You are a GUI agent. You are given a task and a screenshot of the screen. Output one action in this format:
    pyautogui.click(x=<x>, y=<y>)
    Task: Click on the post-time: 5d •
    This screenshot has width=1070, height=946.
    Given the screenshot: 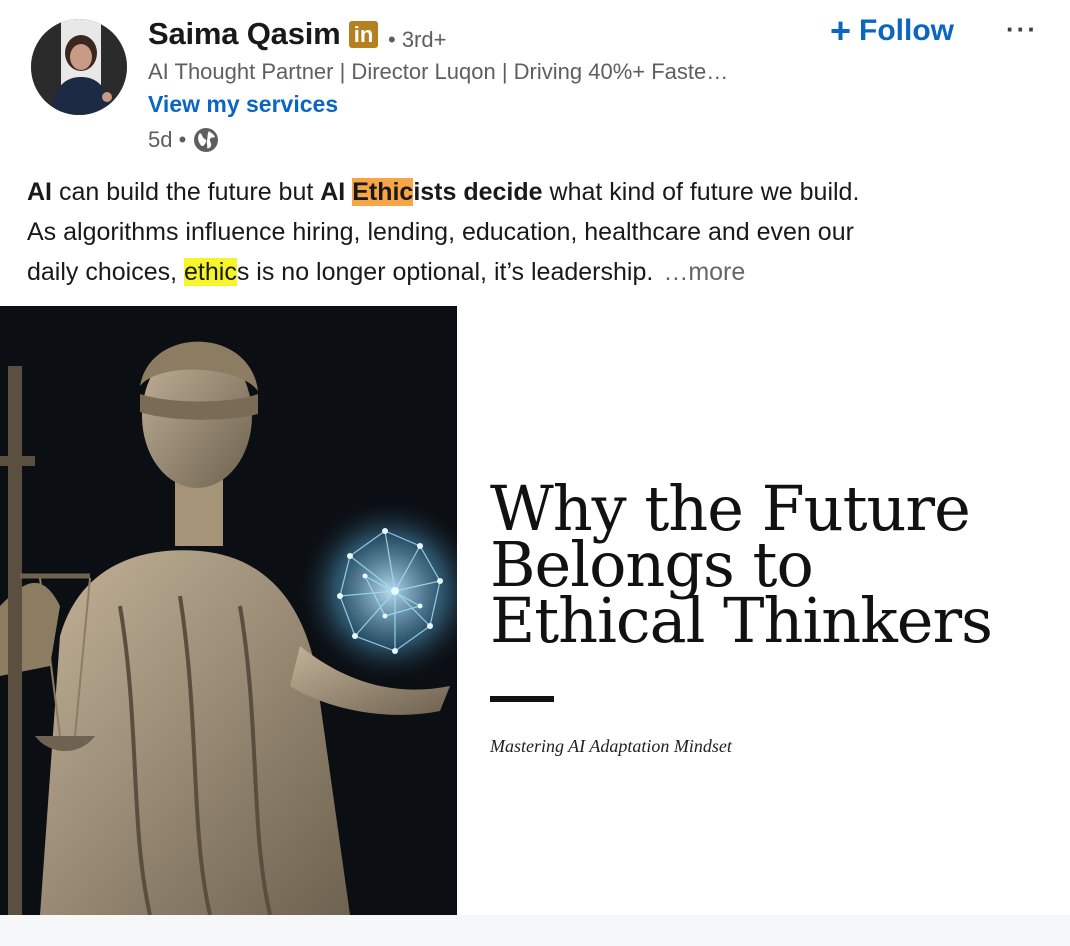 What is the action you would take?
    pyautogui.click(x=167, y=139)
    